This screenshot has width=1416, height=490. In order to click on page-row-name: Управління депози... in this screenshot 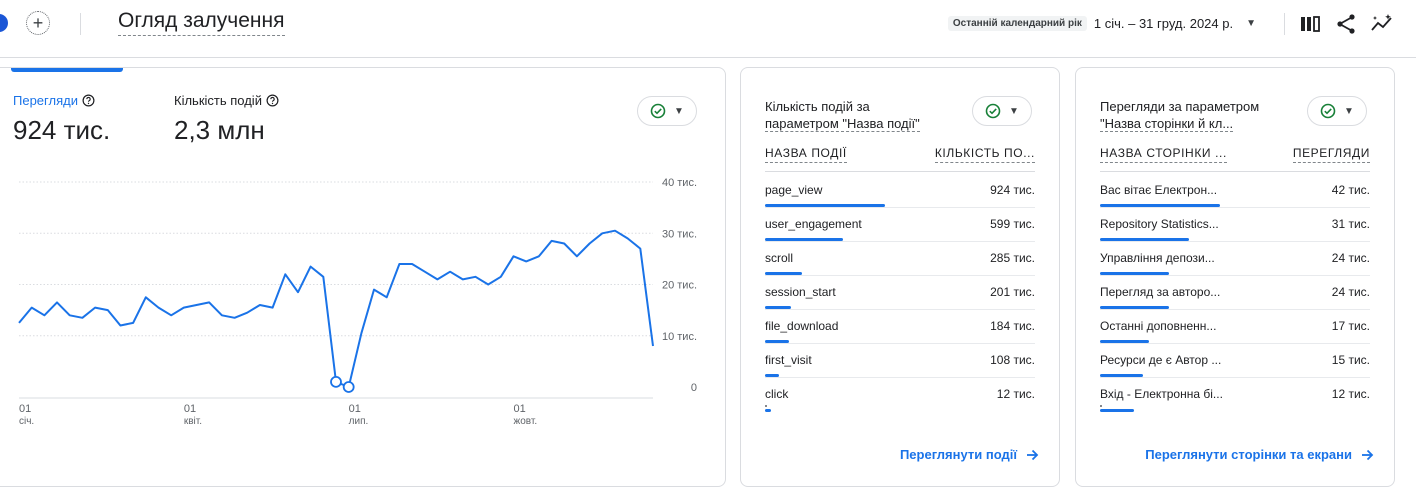, I will do `click(1157, 258)`.